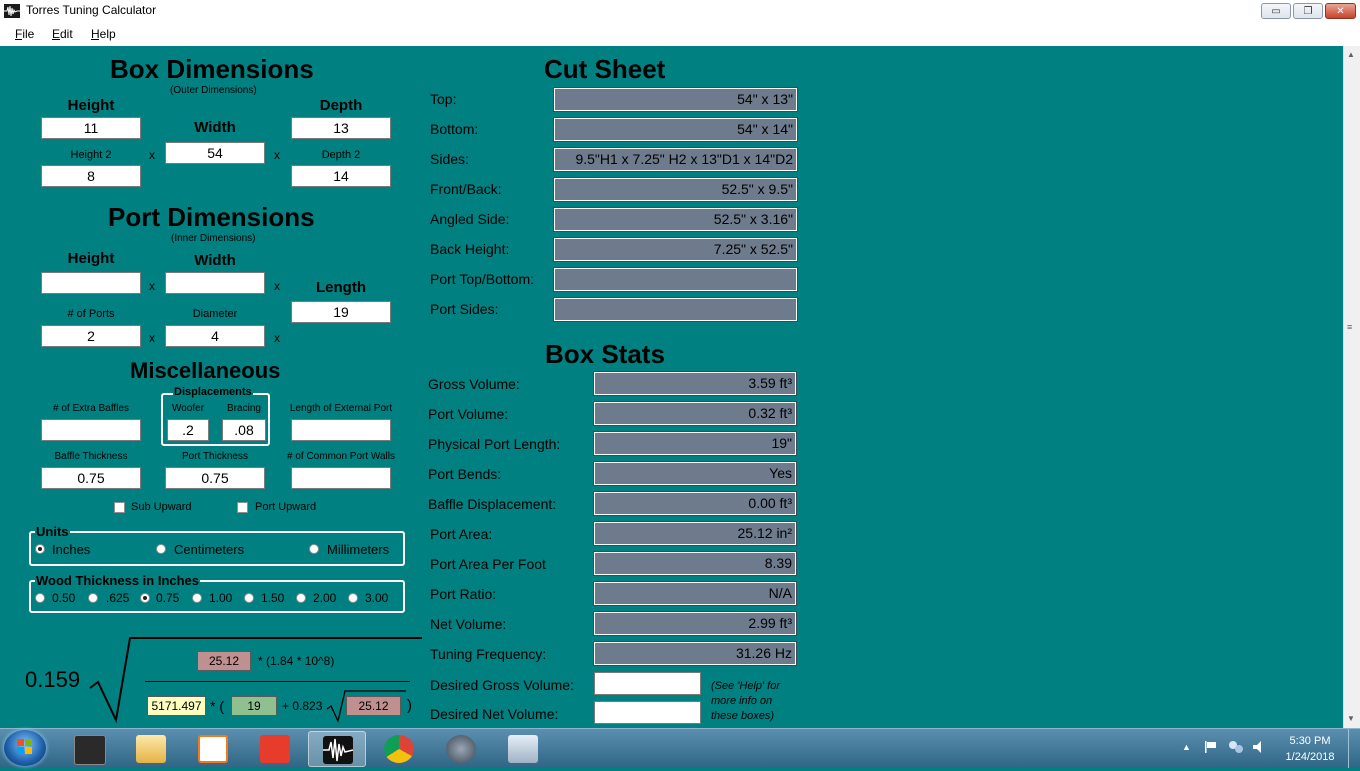 The height and width of the screenshot is (771, 1360). Describe the element at coordinates (468, 624) in the screenshot. I see `box-stat-label: Net Volume:` at that location.